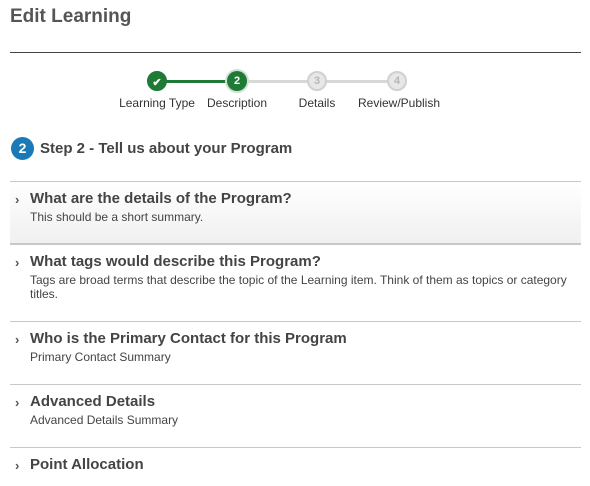 Image resolution: width=590 pixels, height=486 pixels. I want to click on step-2-indicator: 2, so click(237, 81).